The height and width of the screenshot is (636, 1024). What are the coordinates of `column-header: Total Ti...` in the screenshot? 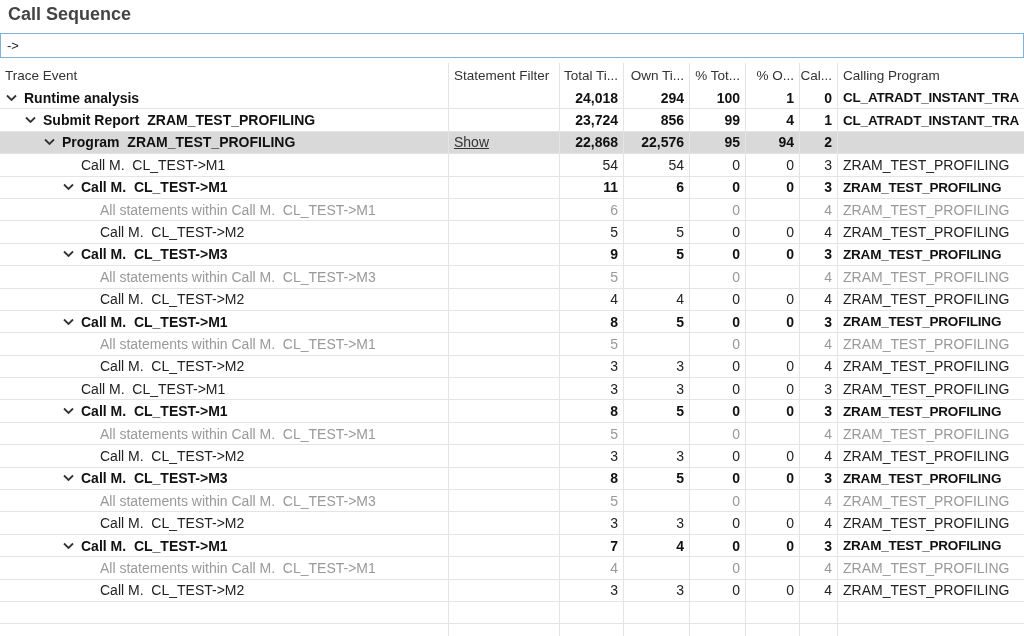 It's located at (592, 75).